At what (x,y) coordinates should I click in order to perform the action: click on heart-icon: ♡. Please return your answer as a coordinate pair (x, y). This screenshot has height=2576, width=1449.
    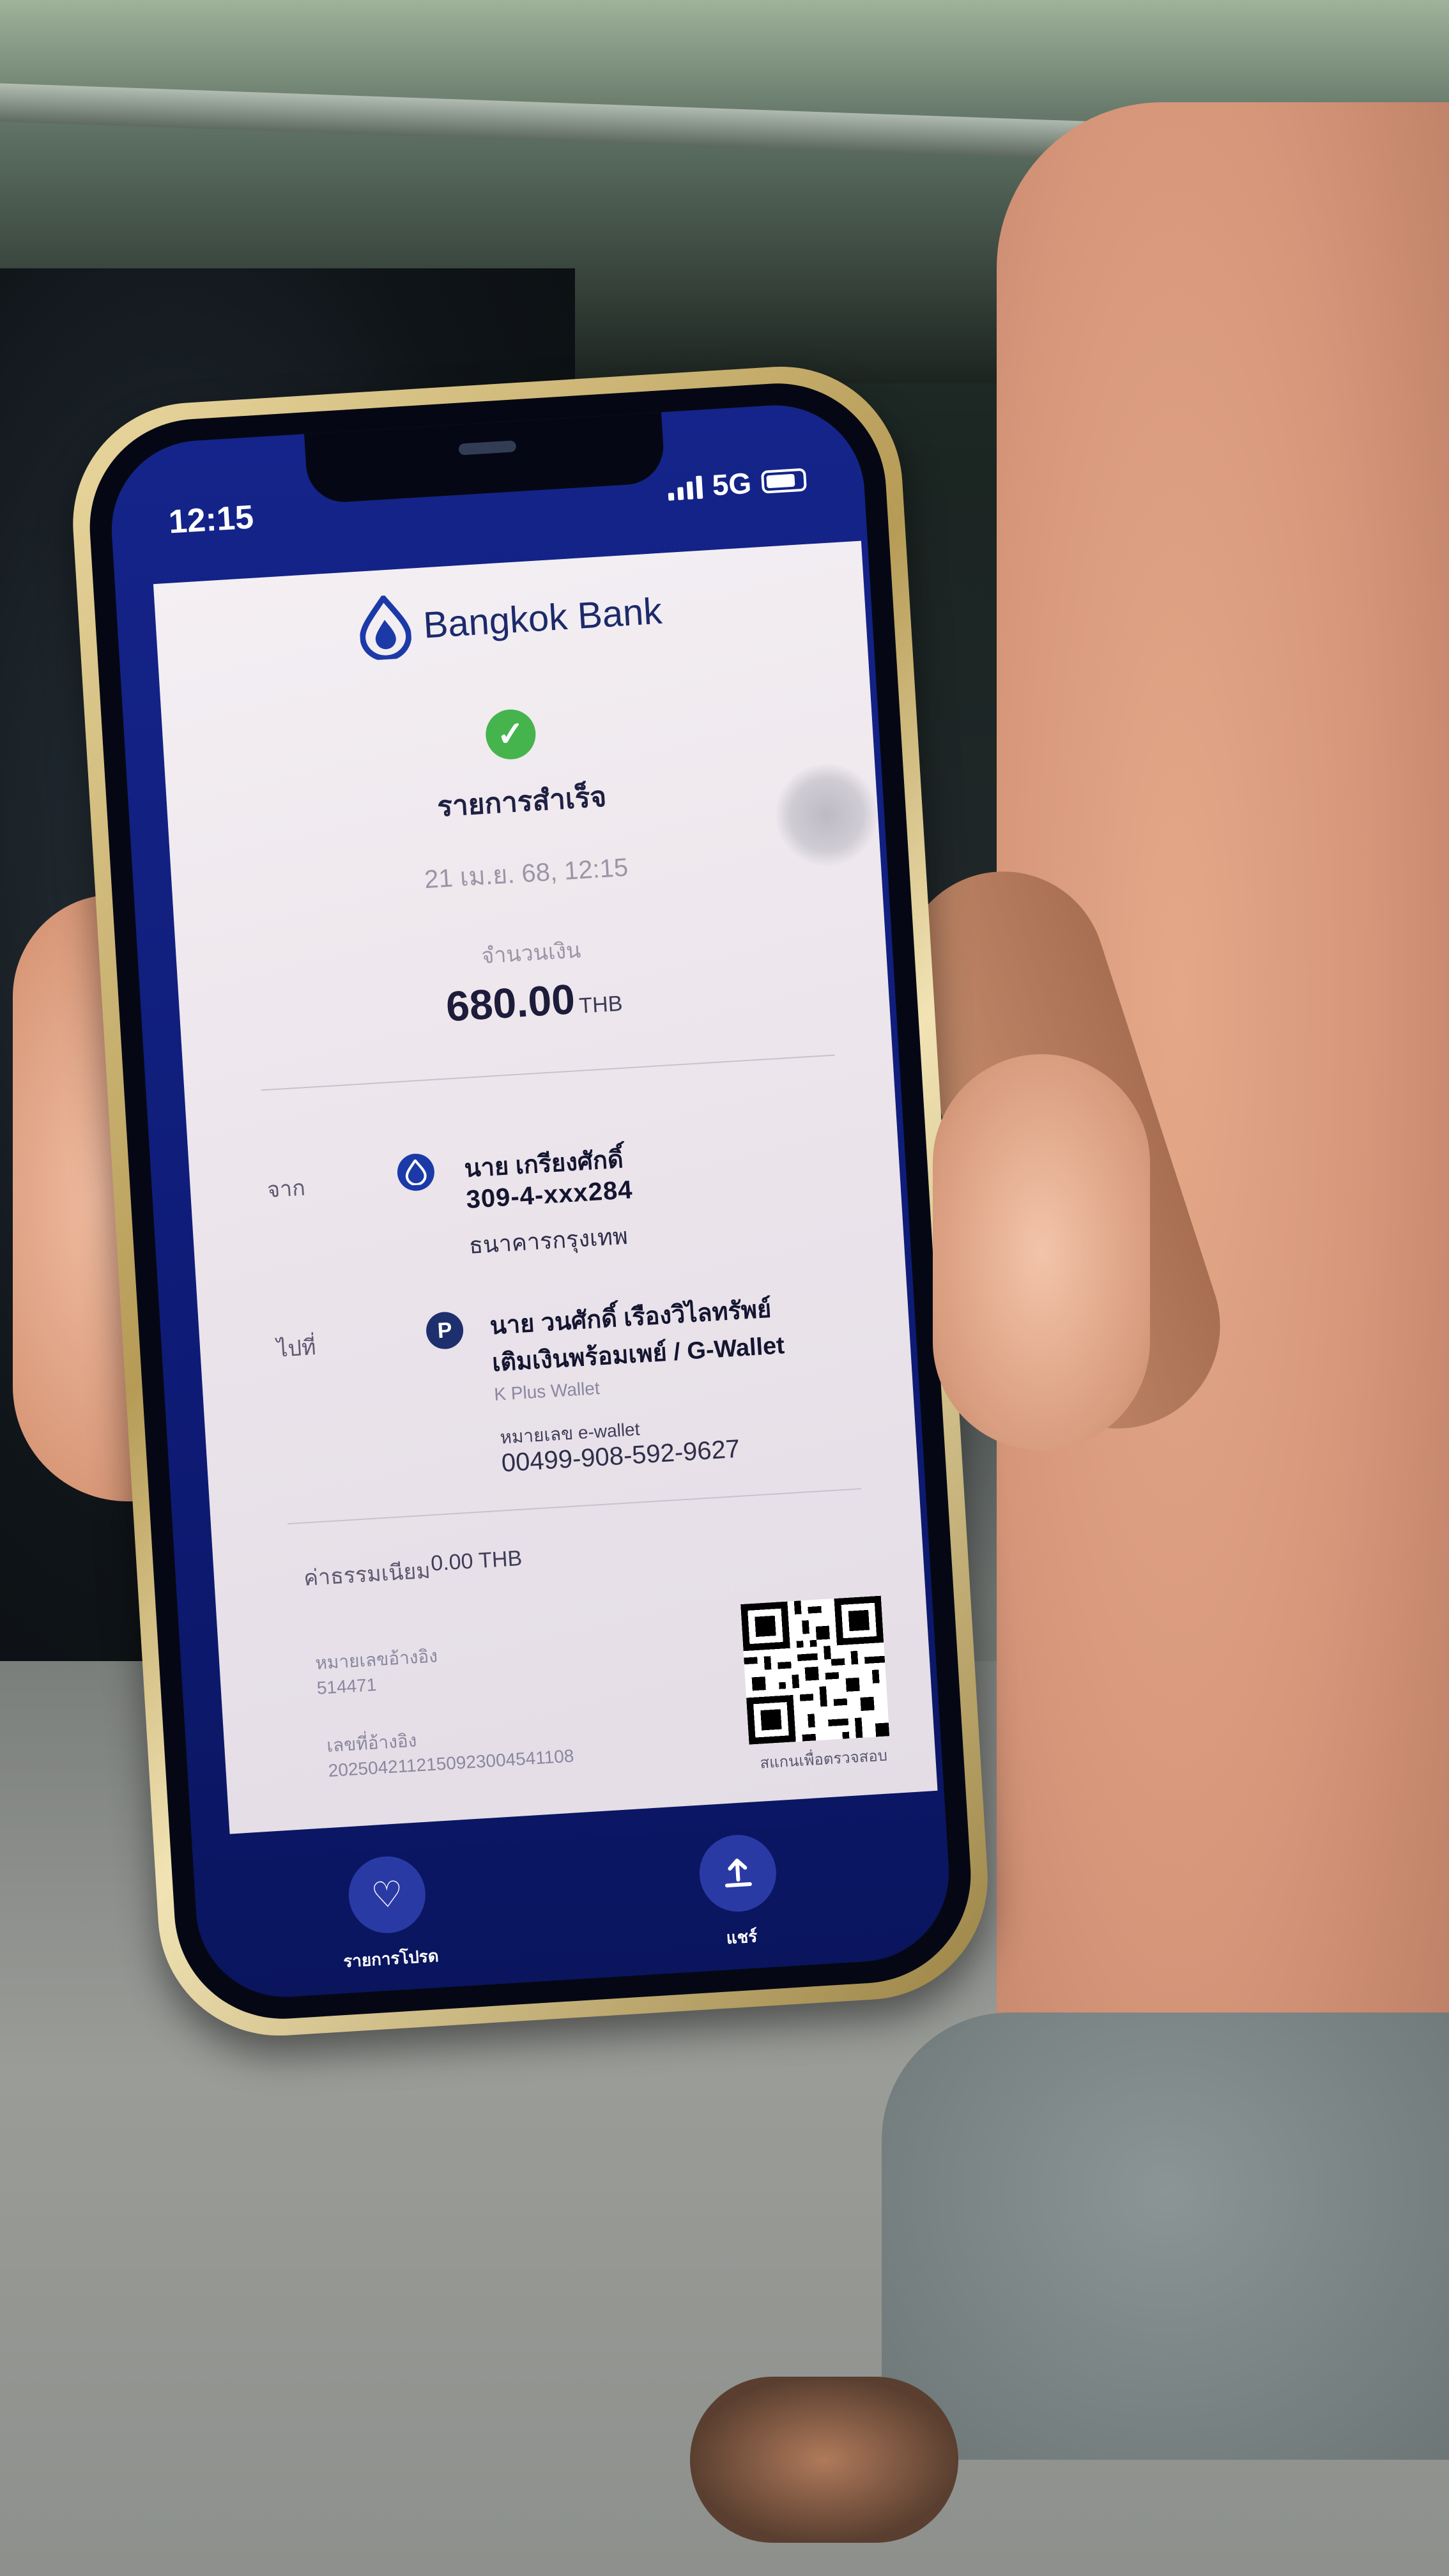
    Looking at the image, I should click on (386, 1894).